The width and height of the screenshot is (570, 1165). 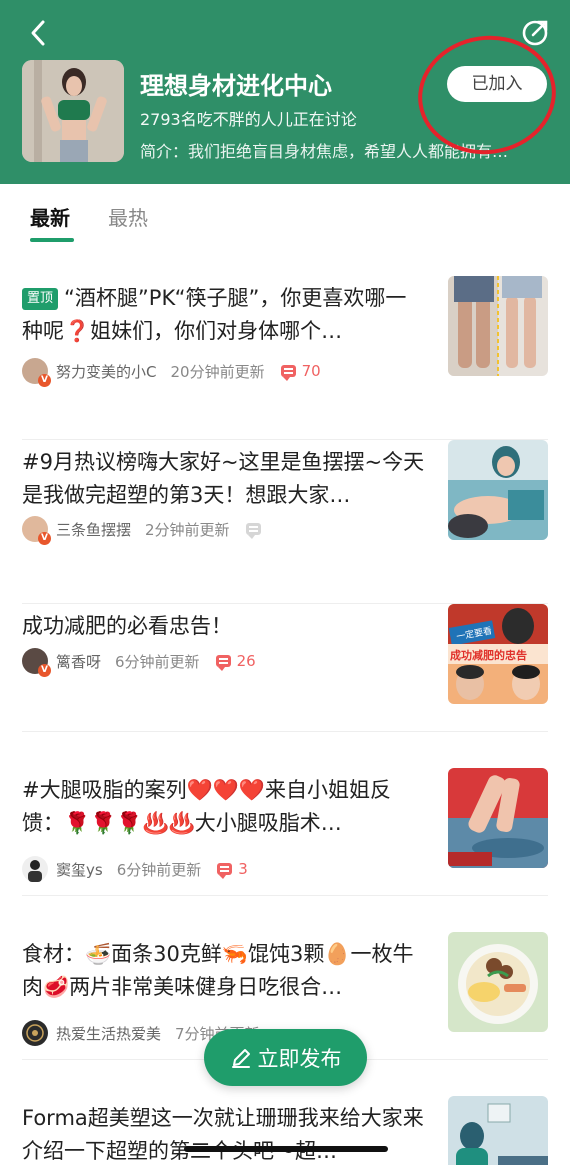 What do you see at coordinates (248, 119) in the screenshot?
I see `member-count: 2793名吃不胖的人儿正在讨论` at bounding box center [248, 119].